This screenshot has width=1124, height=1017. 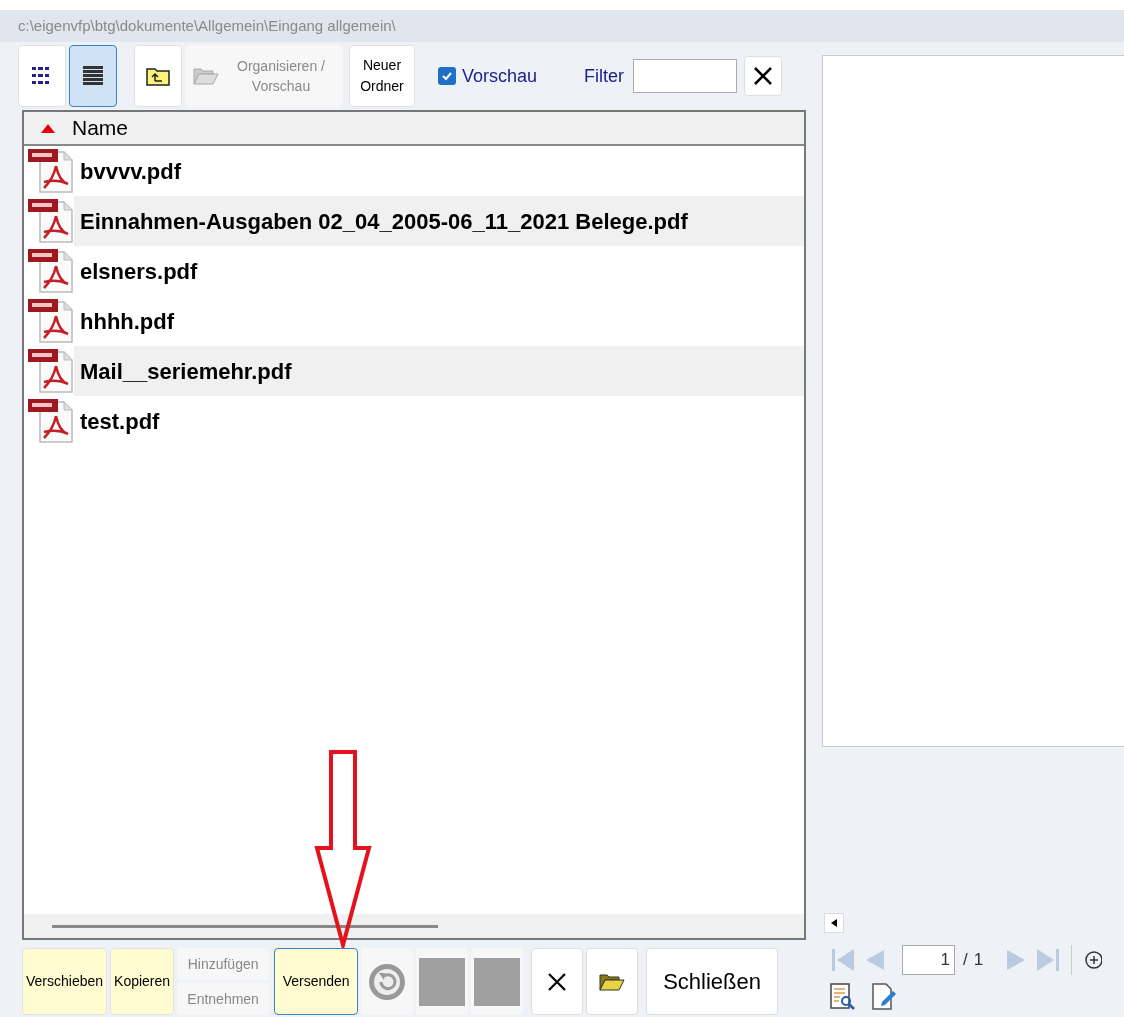 What do you see at coordinates (100, 128) in the screenshot?
I see `name-column-label: Name` at bounding box center [100, 128].